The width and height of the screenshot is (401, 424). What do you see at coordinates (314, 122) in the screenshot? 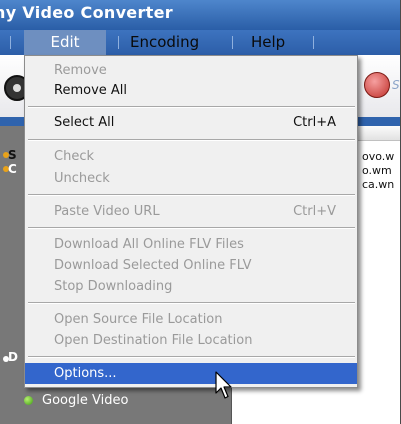
I see `menu-item-shortcut: Ctrl+A` at bounding box center [314, 122].